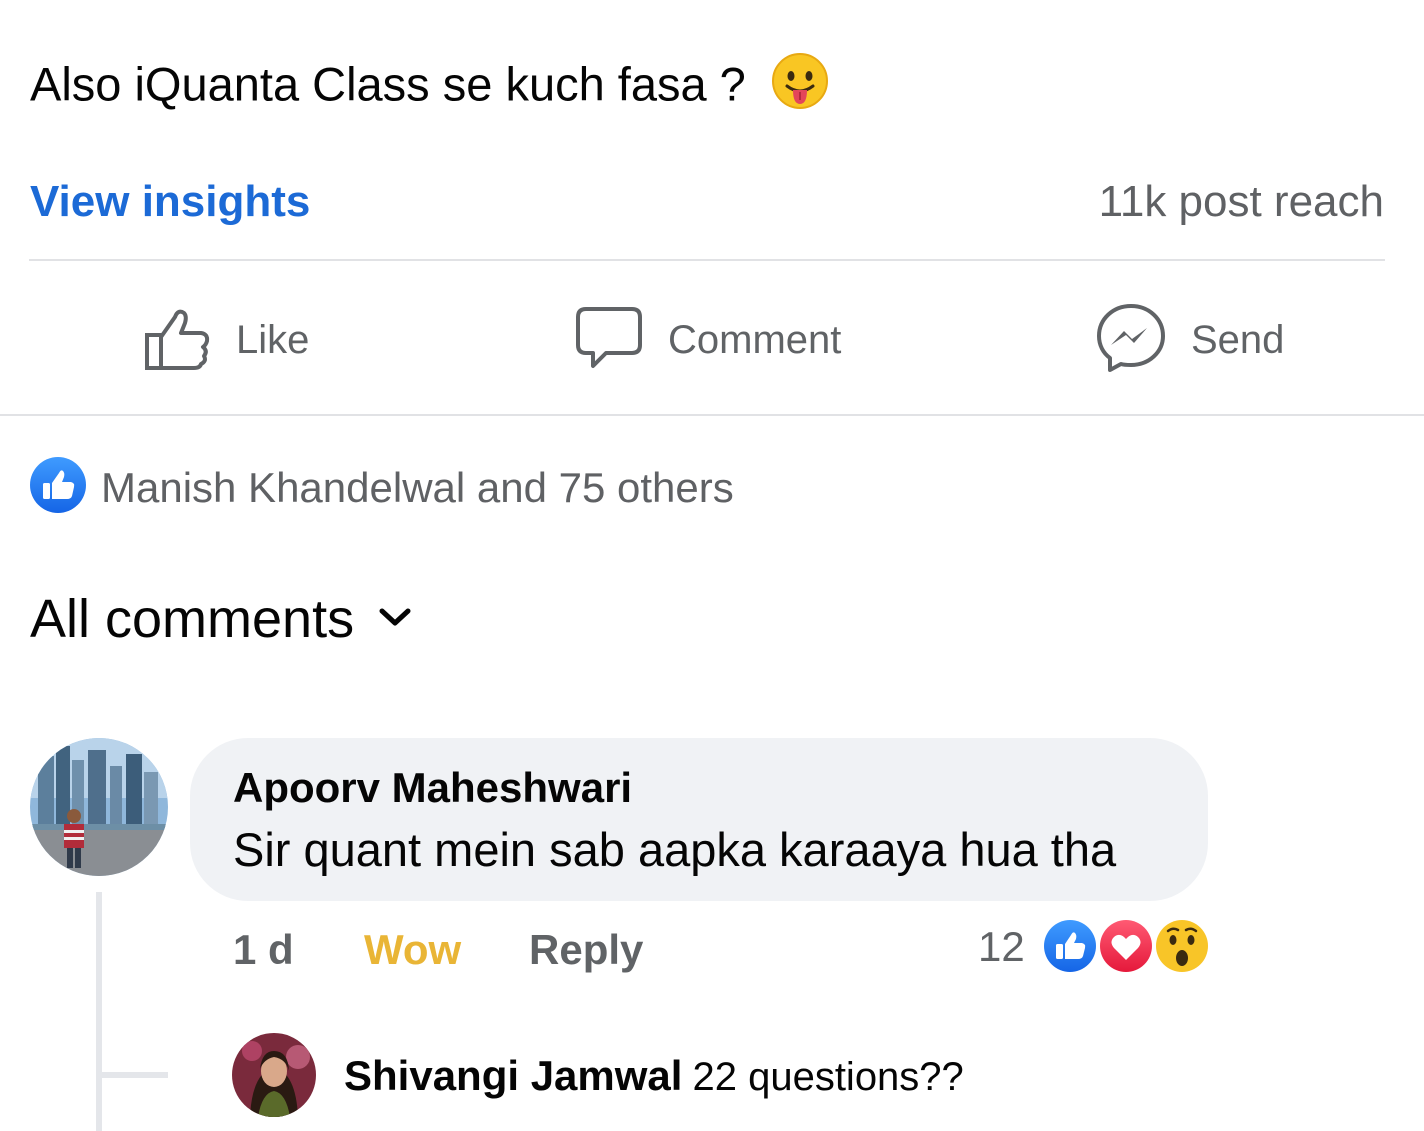  Describe the element at coordinates (135, 1075) in the screenshot. I see `thread-branch` at that location.